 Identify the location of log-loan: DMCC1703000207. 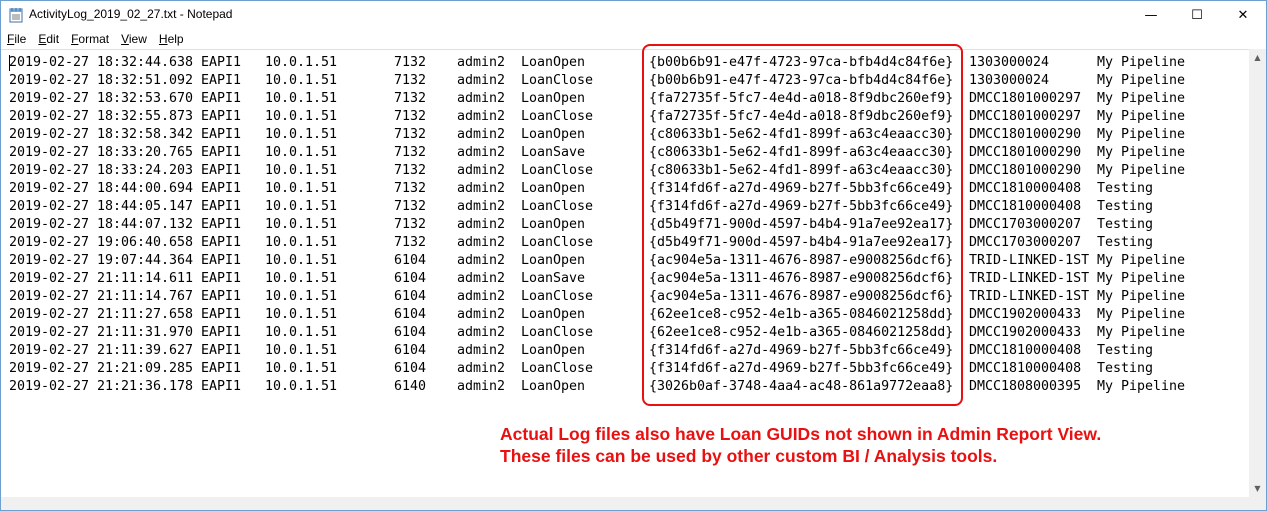
(1025, 224).